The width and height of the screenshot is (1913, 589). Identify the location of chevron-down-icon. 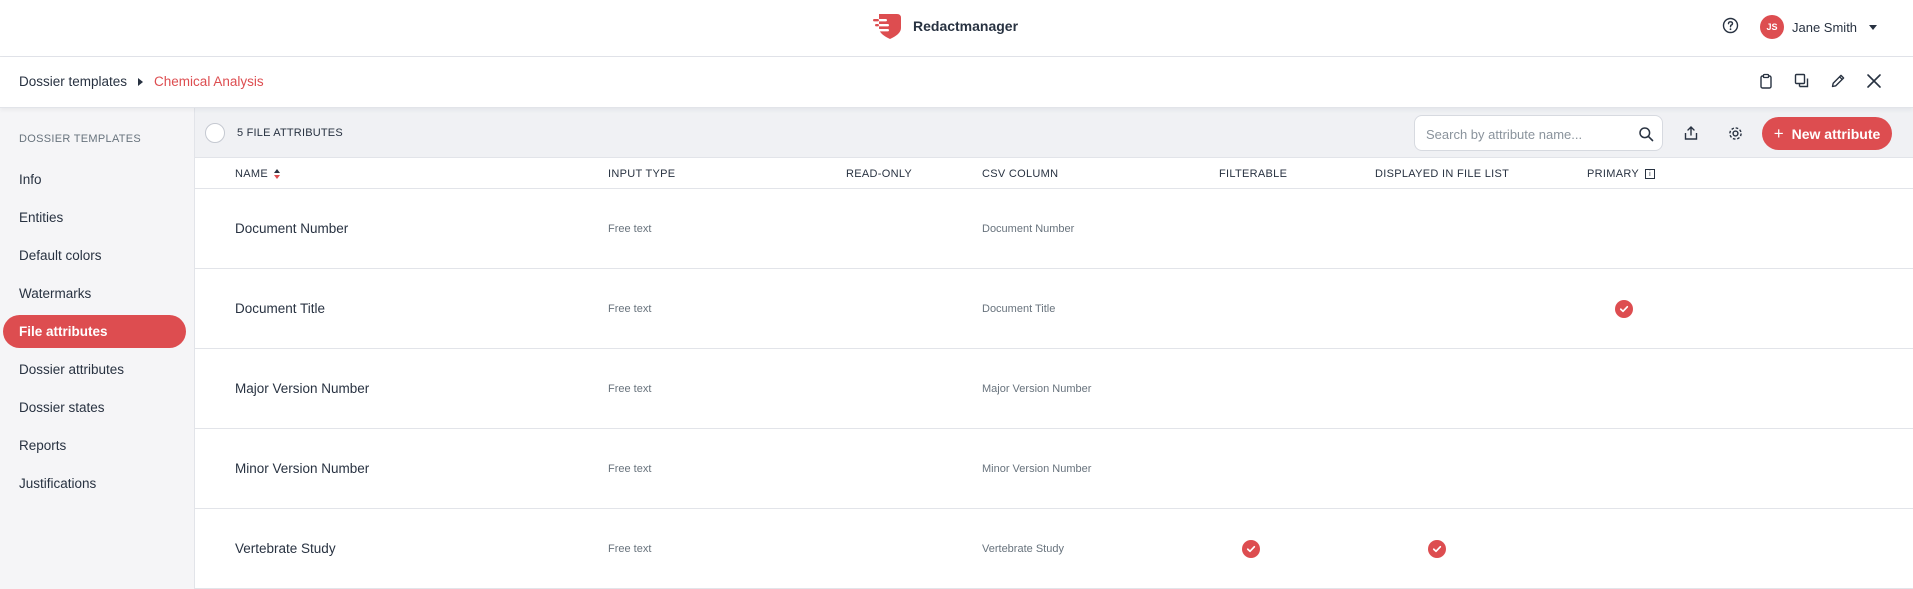
(1873, 27).